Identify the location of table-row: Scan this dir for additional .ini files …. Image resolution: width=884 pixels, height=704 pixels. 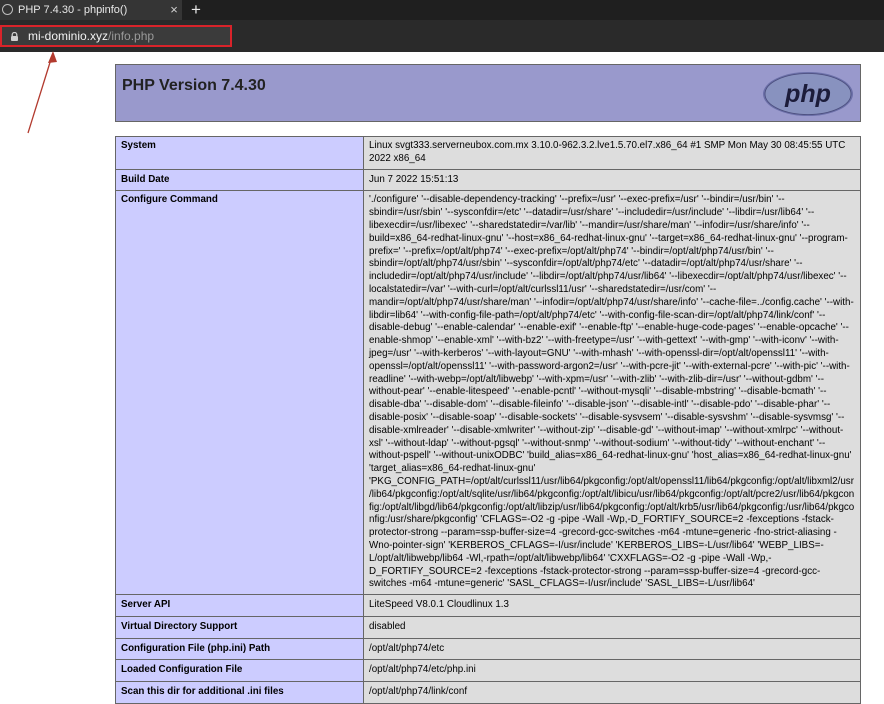
(488, 692).